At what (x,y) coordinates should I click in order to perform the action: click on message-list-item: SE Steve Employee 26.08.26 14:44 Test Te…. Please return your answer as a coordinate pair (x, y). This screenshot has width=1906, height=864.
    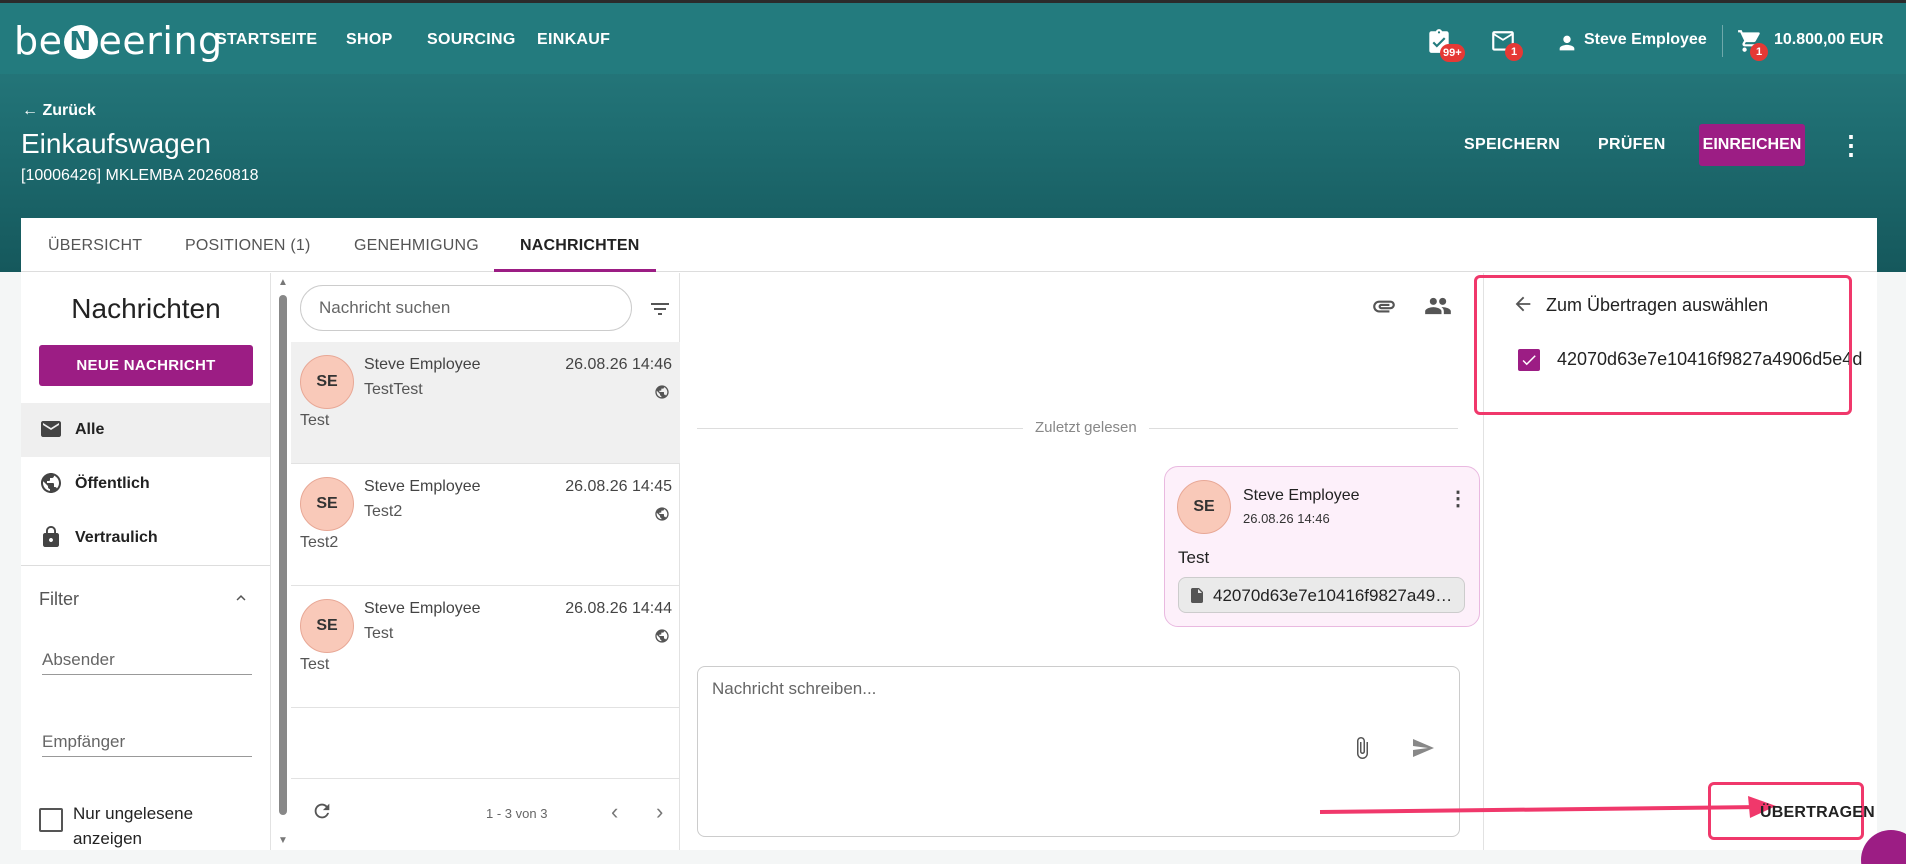
    Looking at the image, I should click on (485, 647).